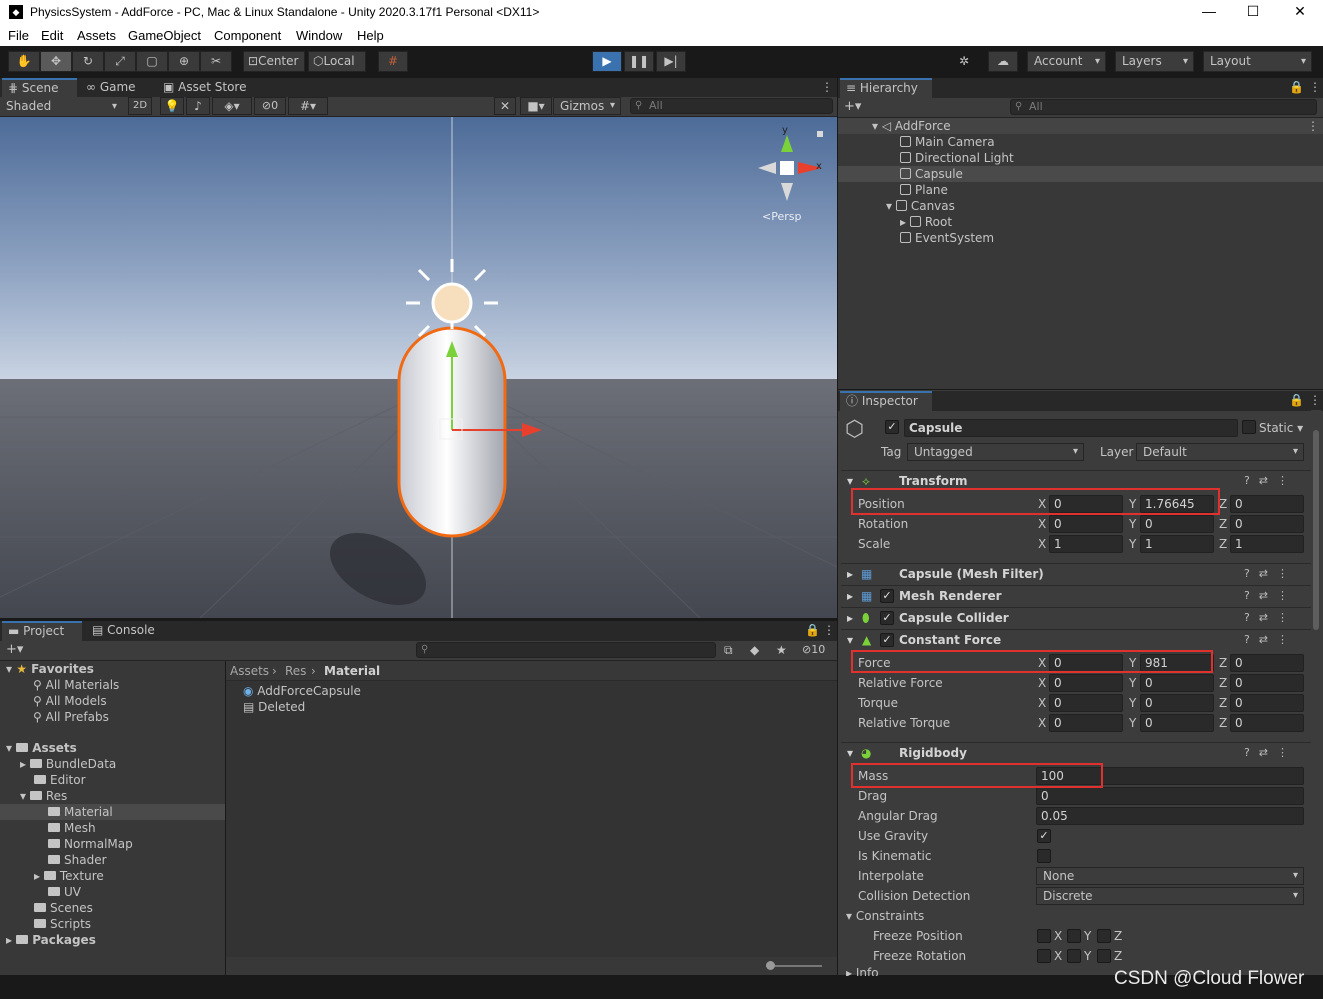  I want to click on folder-item: ▸ Texture, so click(69, 876).